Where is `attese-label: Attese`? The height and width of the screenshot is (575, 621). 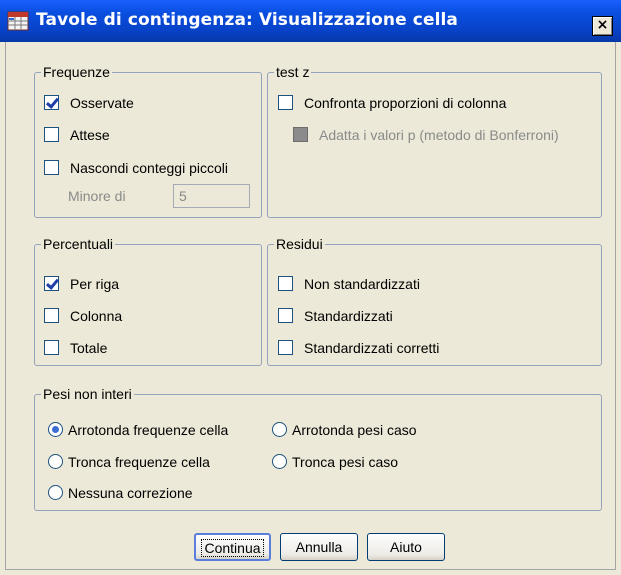 attese-label: Attese is located at coordinates (90, 135).